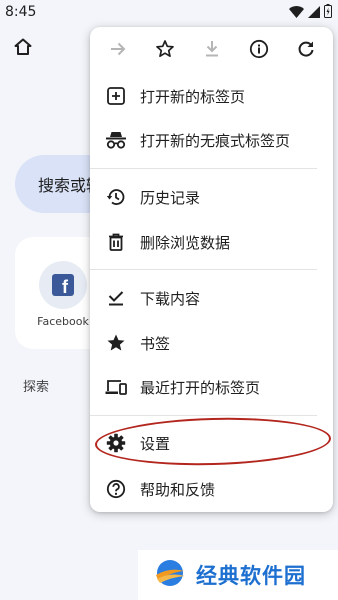 This screenshot has height=600, width=338. I want to click on bookmark-page-button, so click(165, 51).